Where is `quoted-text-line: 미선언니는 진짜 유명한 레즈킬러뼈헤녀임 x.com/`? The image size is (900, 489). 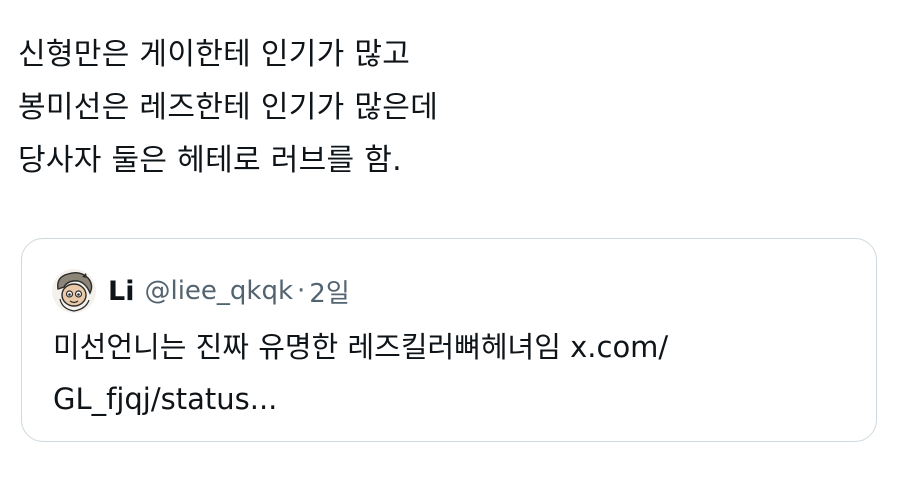 quoted-text-line: 미선언니는 진짜 유명한 레즈킬러뼈헤녀임 x.com/ is located at coordinates (361, 347).